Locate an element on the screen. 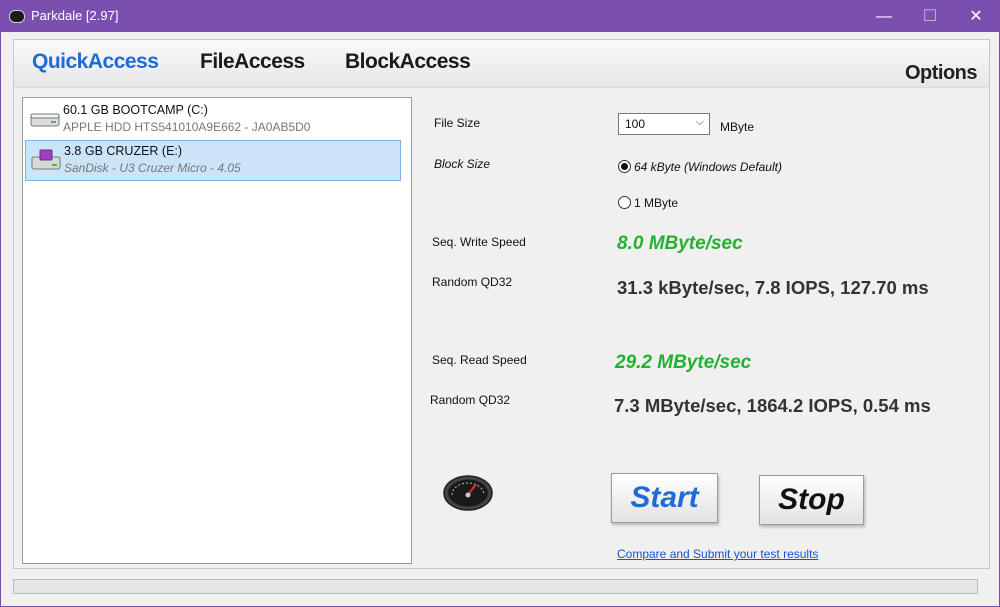 The image size is (1000, 607). close-button: ✕ is located at coordinates (976, 16).